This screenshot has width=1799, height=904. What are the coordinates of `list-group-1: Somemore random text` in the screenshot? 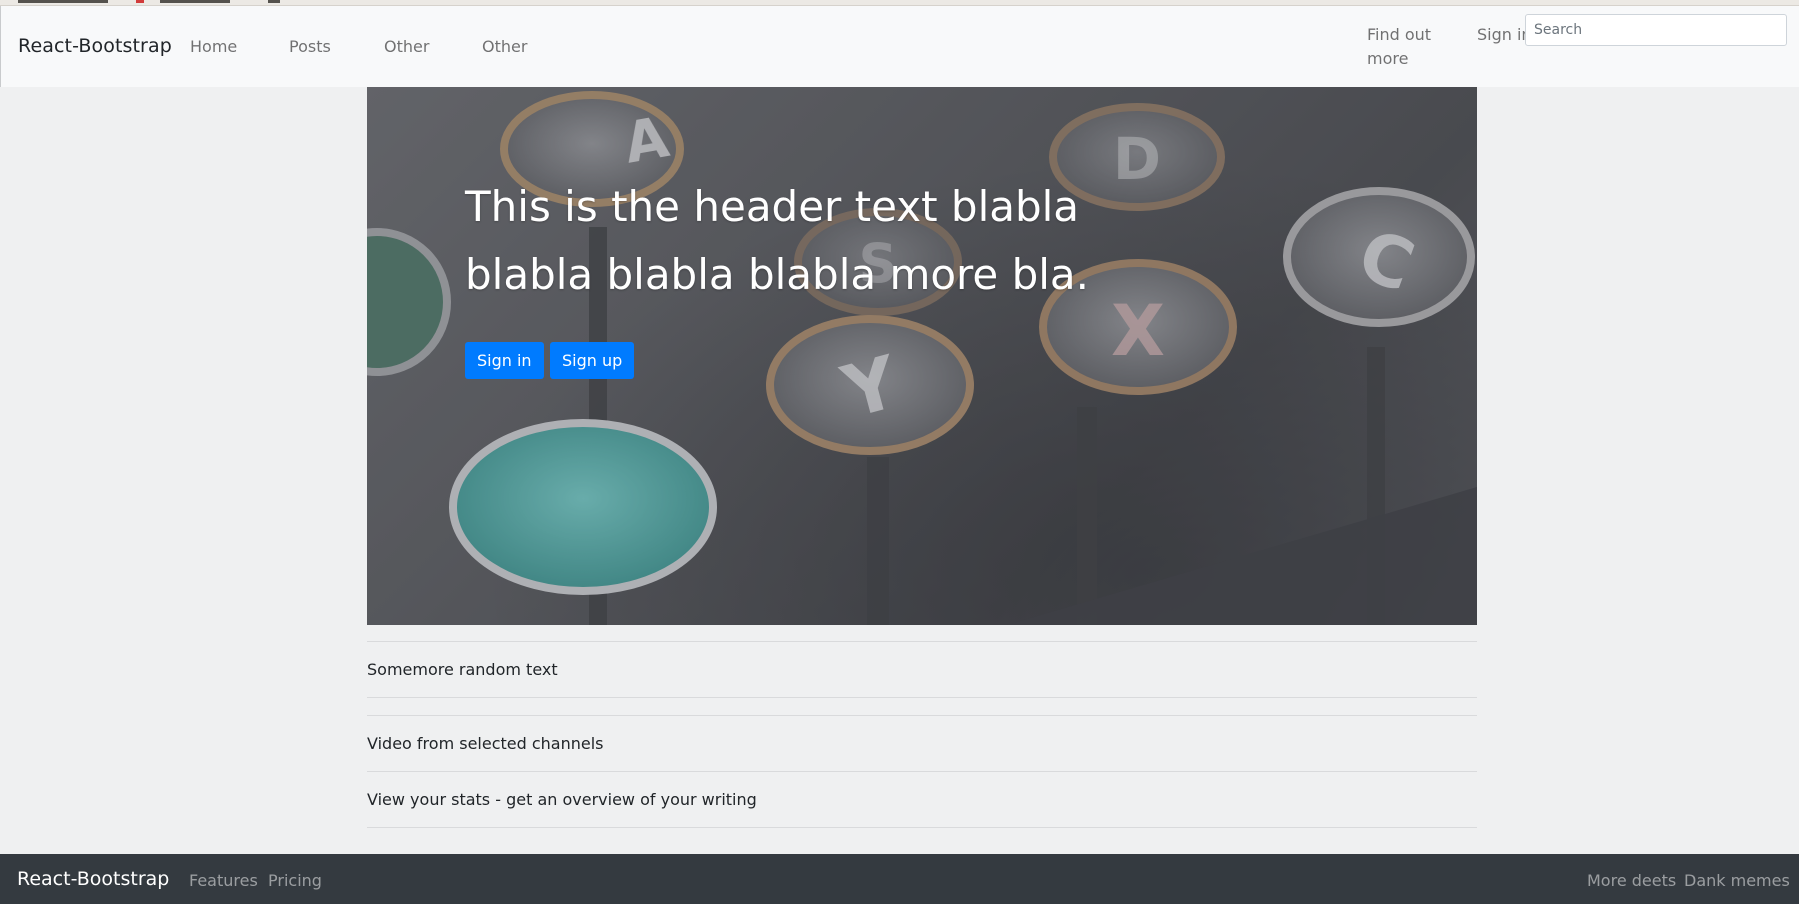 It's located at (922, 669).